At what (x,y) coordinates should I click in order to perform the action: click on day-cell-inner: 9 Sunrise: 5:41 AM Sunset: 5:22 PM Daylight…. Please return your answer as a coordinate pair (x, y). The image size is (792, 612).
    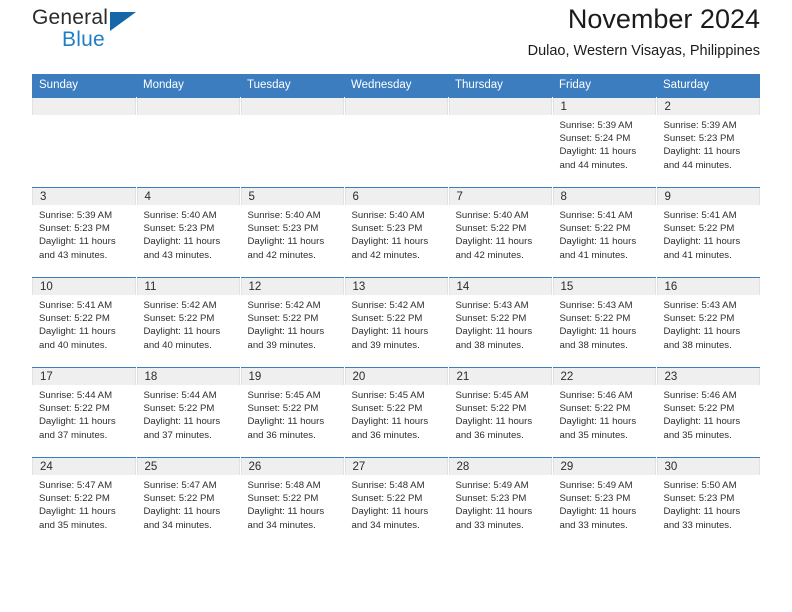
    Looking at the image, I should click on (708, 232).